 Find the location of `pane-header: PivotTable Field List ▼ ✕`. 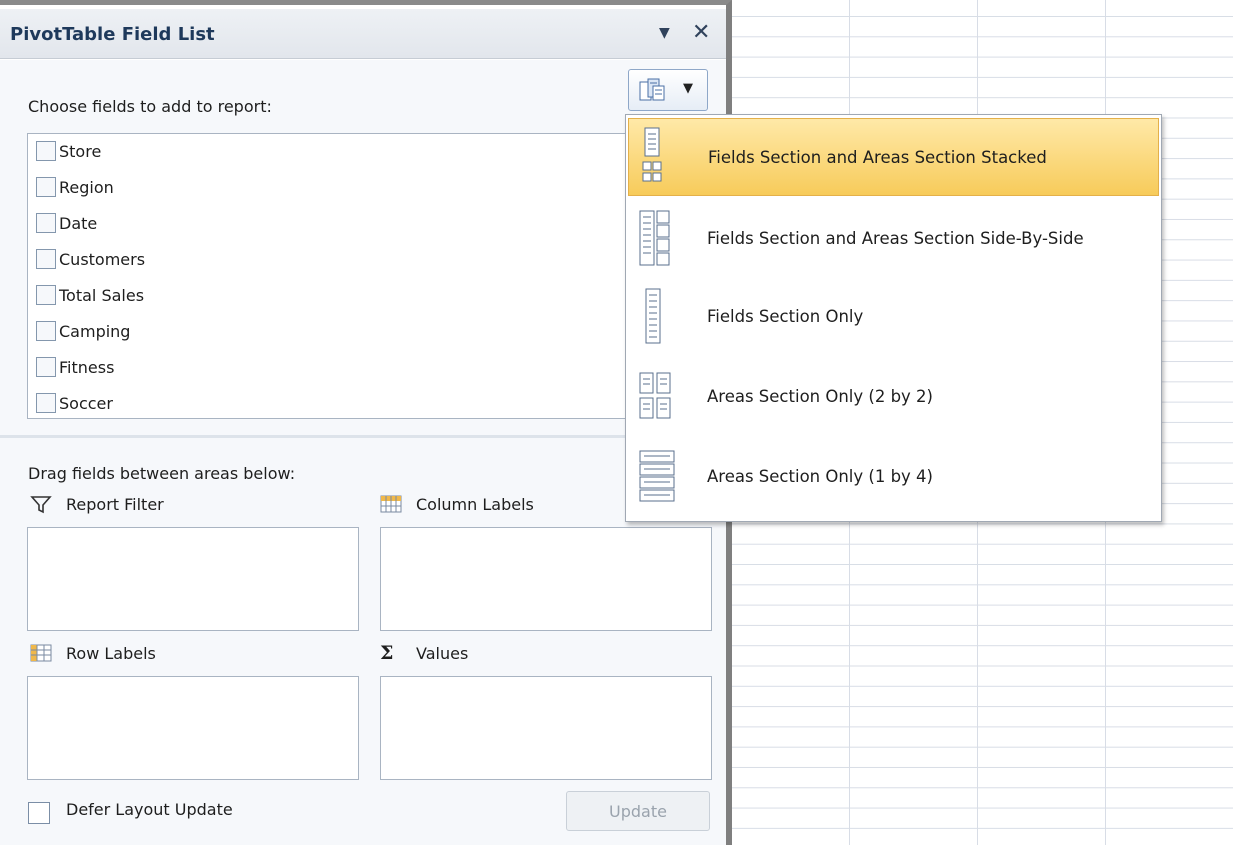

pane-header: PivotTable Field List ▼ ✕ is located at coordinates (363, 34).